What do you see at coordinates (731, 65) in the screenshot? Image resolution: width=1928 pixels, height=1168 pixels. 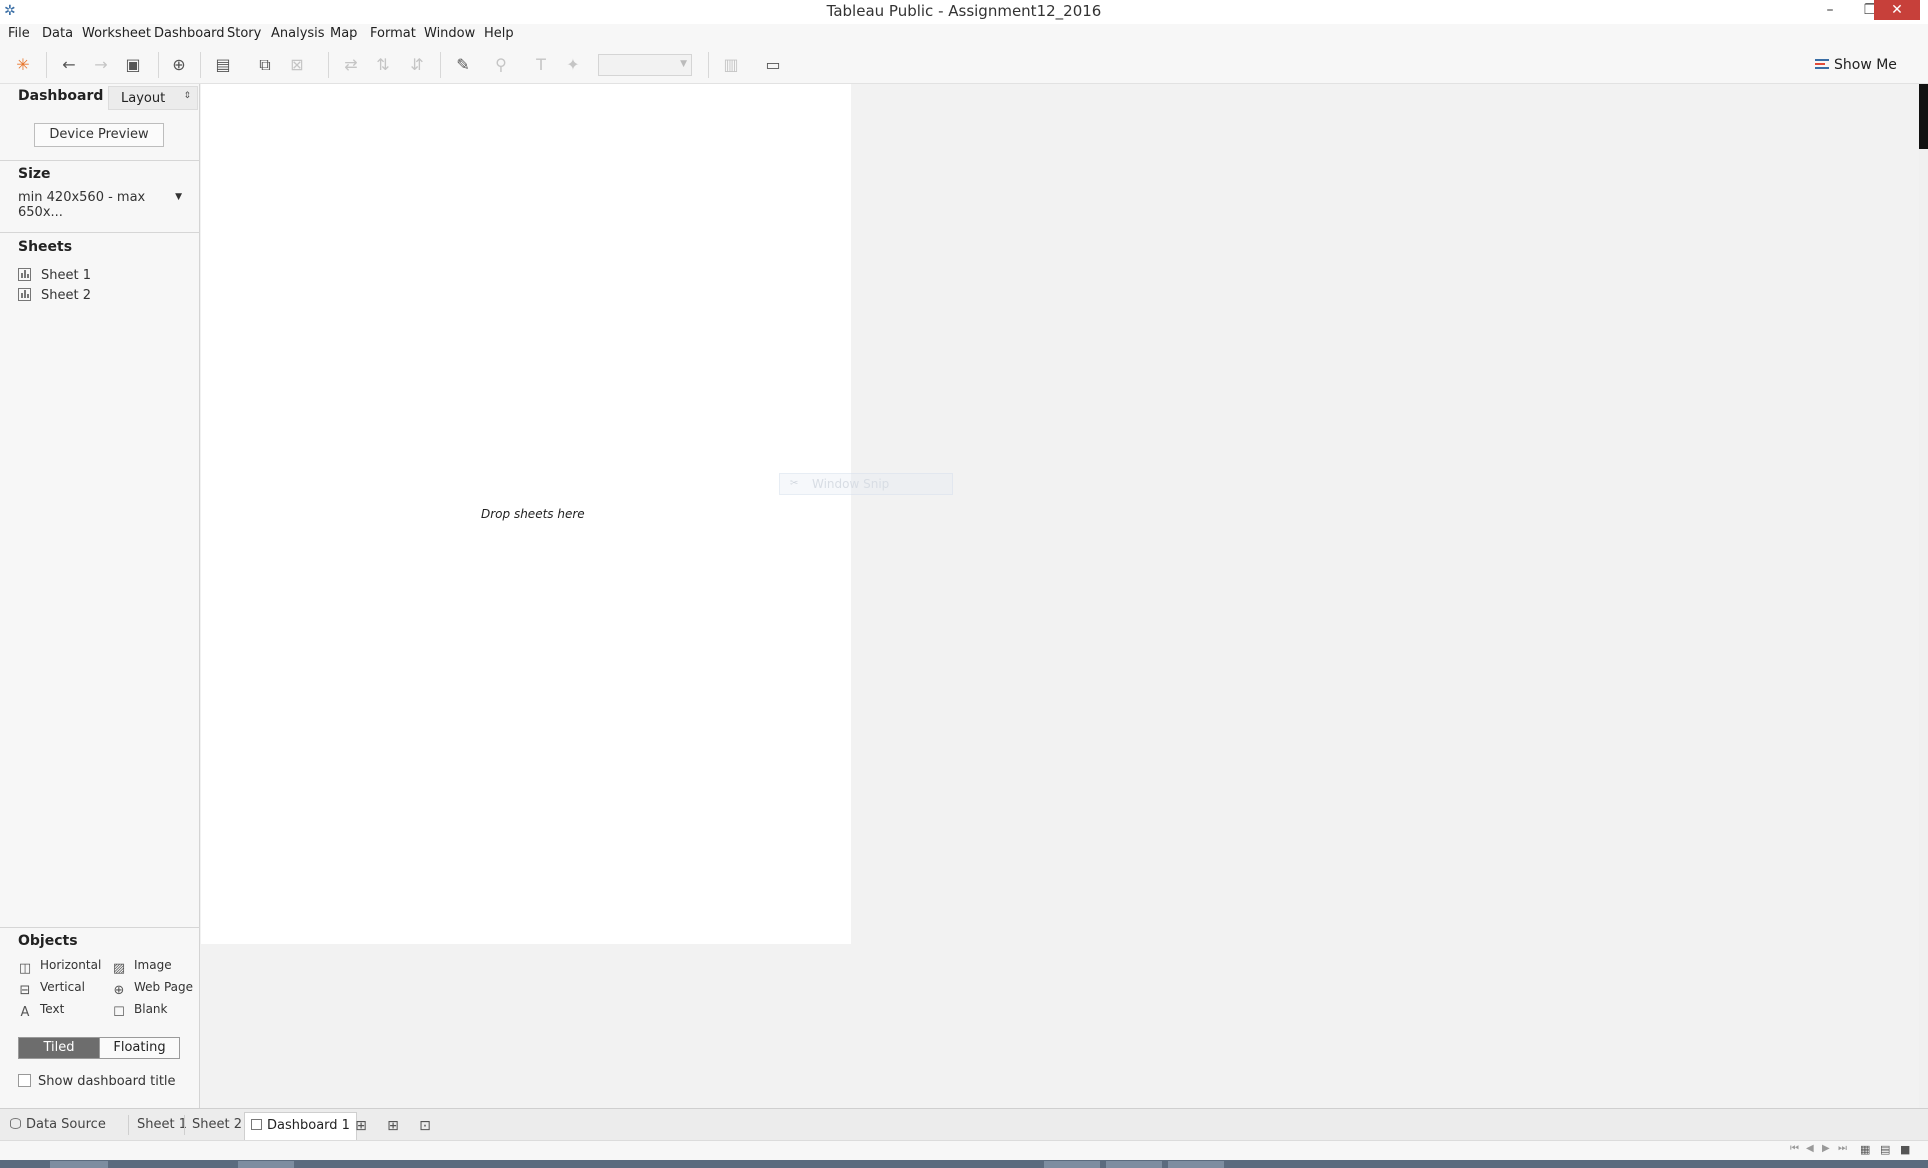 I see `show-cards-icon: ▥` at bounding box center [731, 65].